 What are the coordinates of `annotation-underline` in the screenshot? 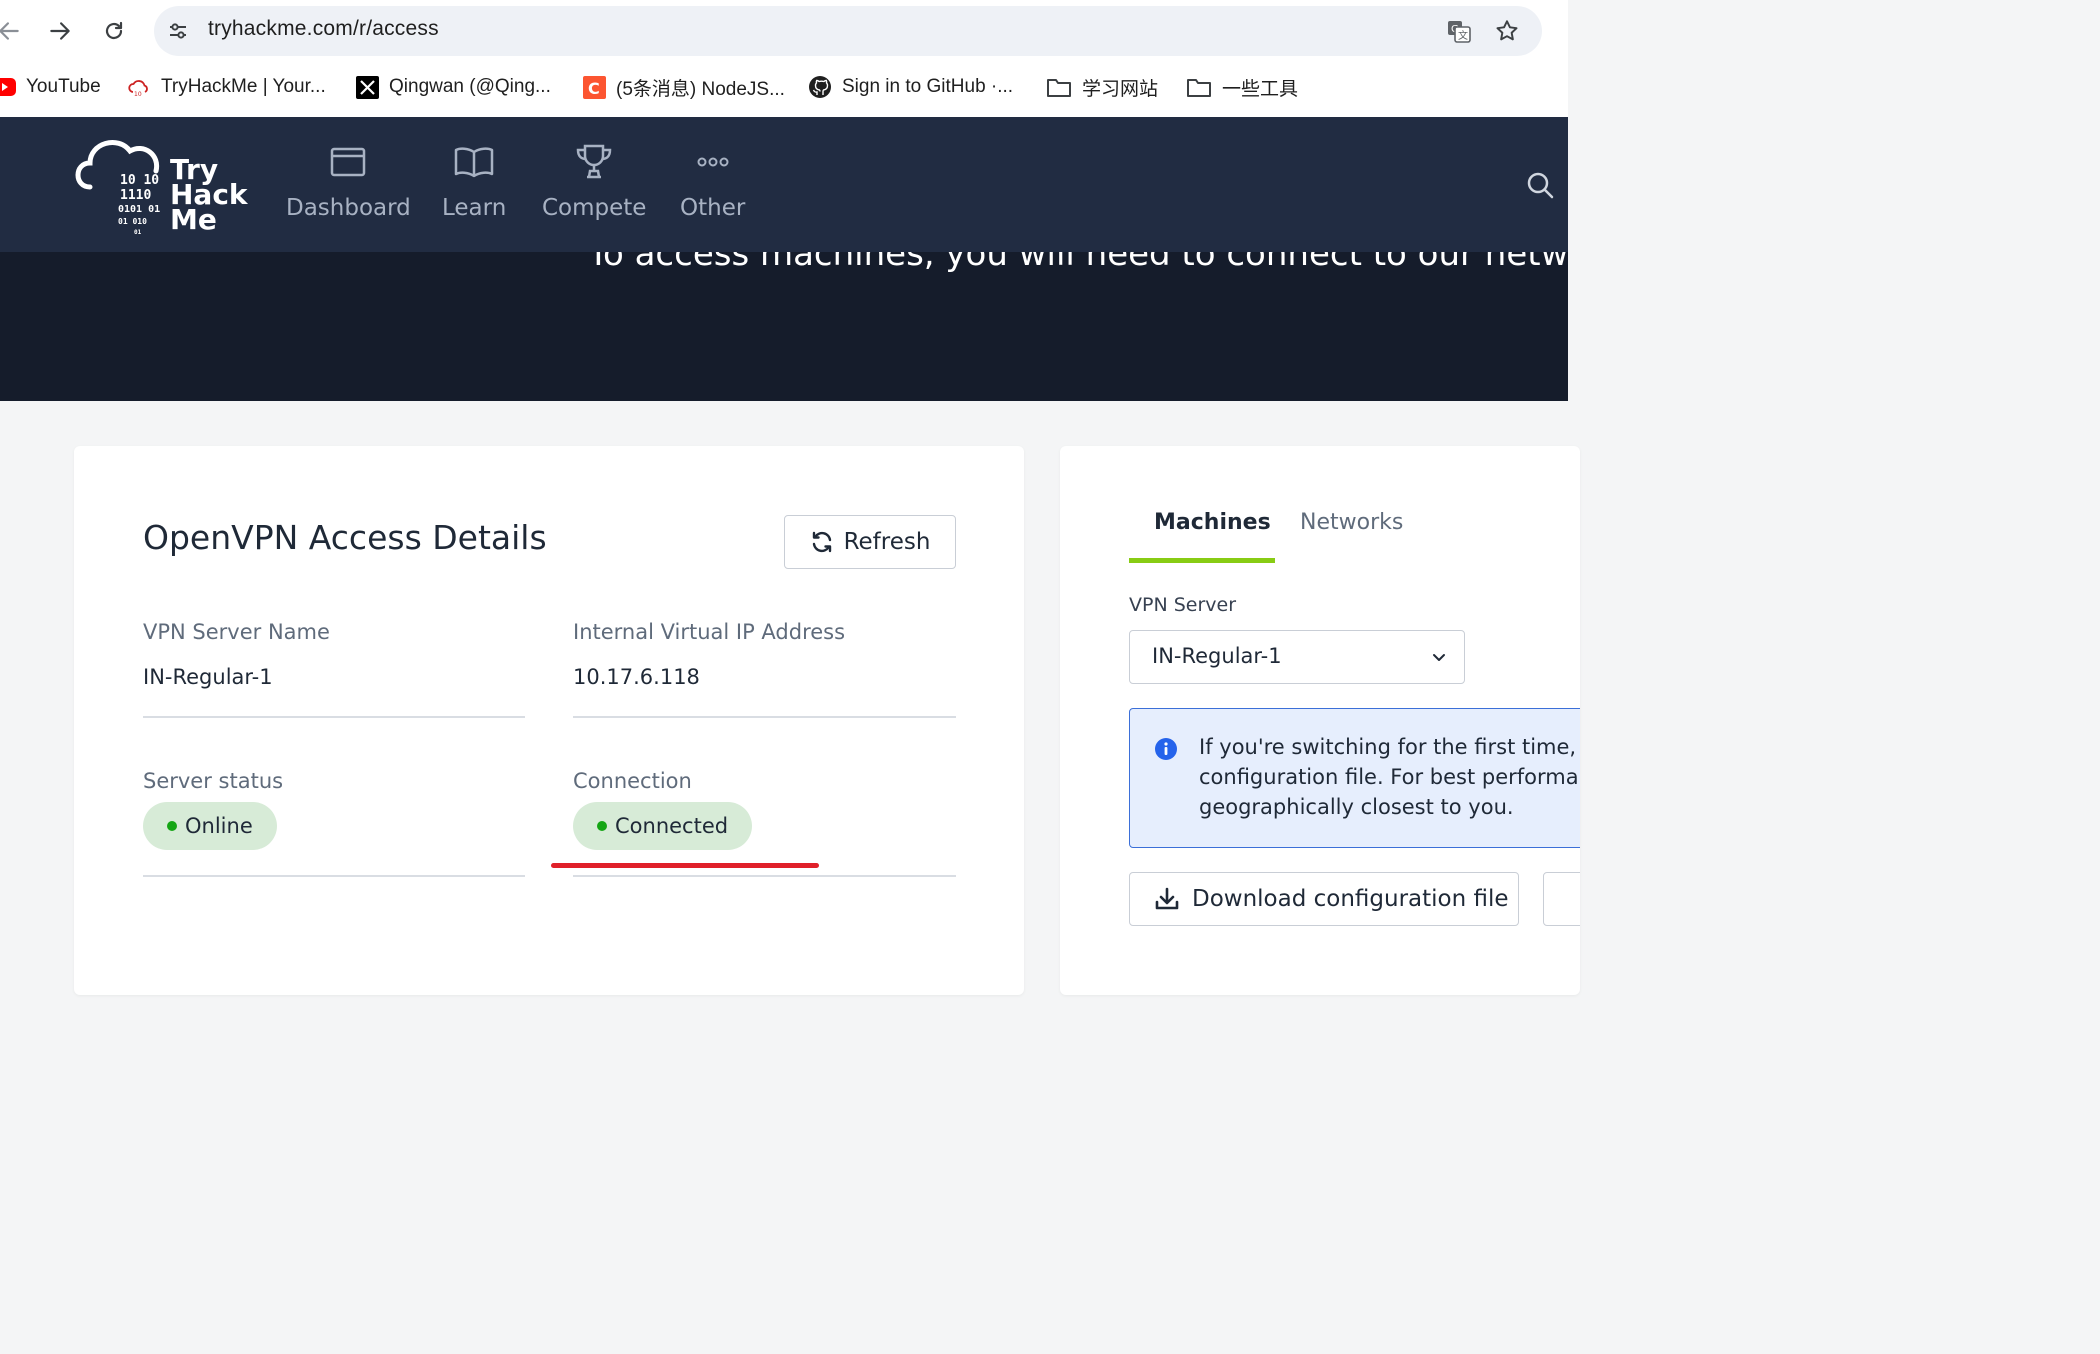 It's located at (685, 865).